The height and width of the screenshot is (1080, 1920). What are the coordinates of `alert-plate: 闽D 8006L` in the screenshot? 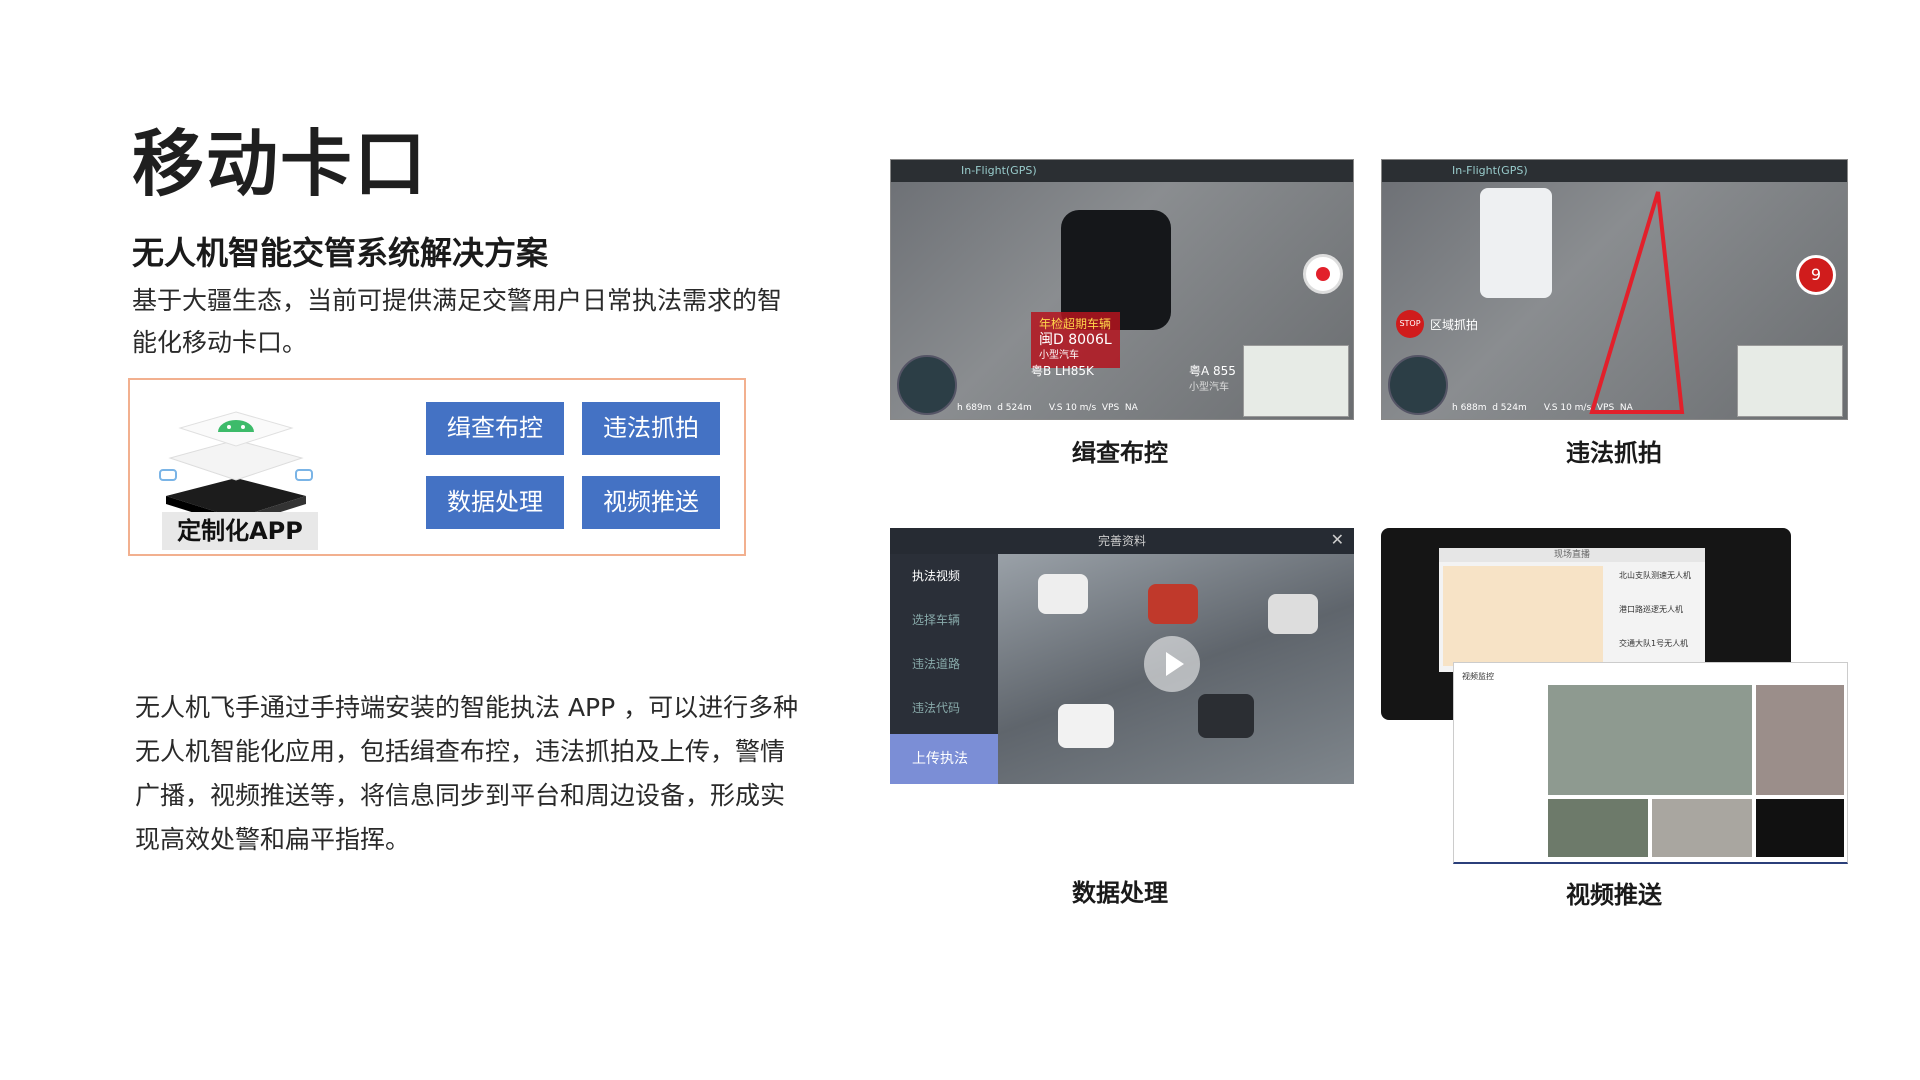 It's located at (1075, 340).